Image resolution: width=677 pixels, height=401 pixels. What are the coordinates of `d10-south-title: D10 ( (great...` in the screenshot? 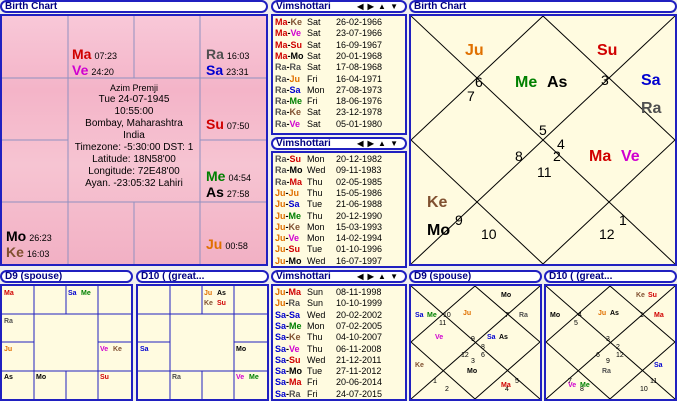 It's located at (173, 276).